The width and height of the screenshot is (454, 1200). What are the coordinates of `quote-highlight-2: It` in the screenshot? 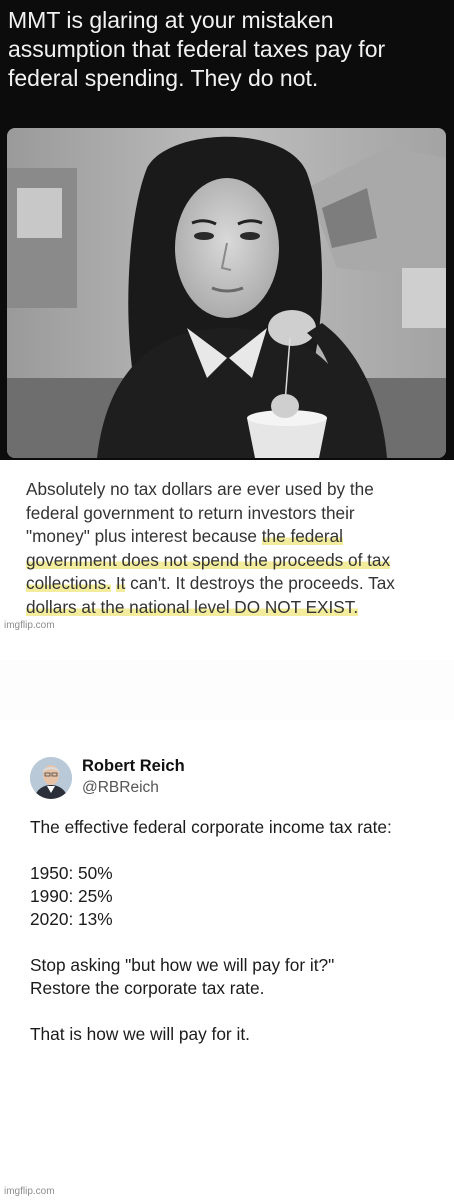 It's located at (120, 583).